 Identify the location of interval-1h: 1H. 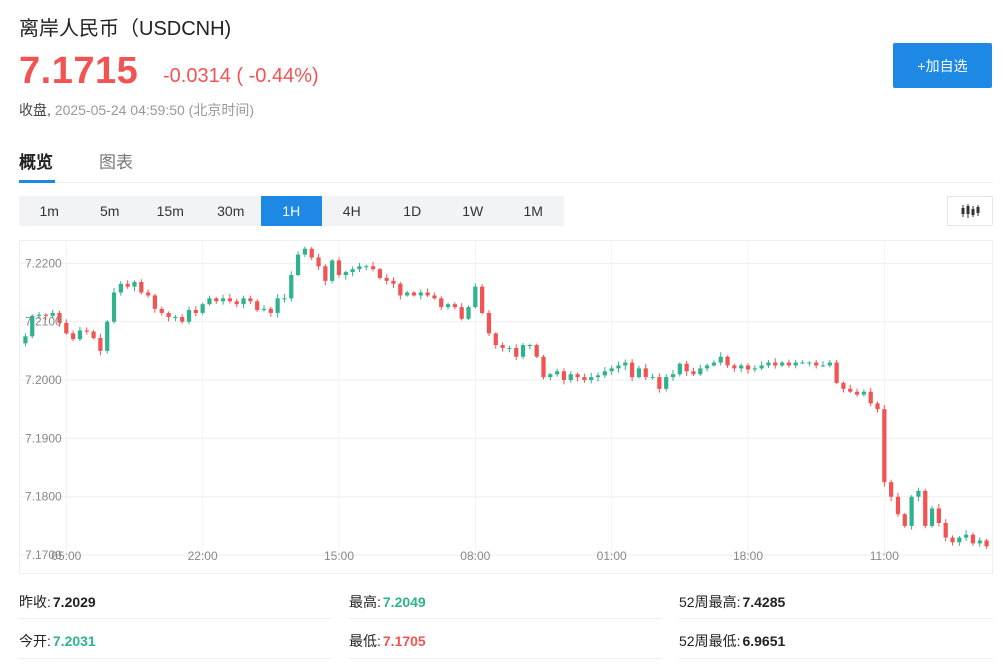
(291, 211).